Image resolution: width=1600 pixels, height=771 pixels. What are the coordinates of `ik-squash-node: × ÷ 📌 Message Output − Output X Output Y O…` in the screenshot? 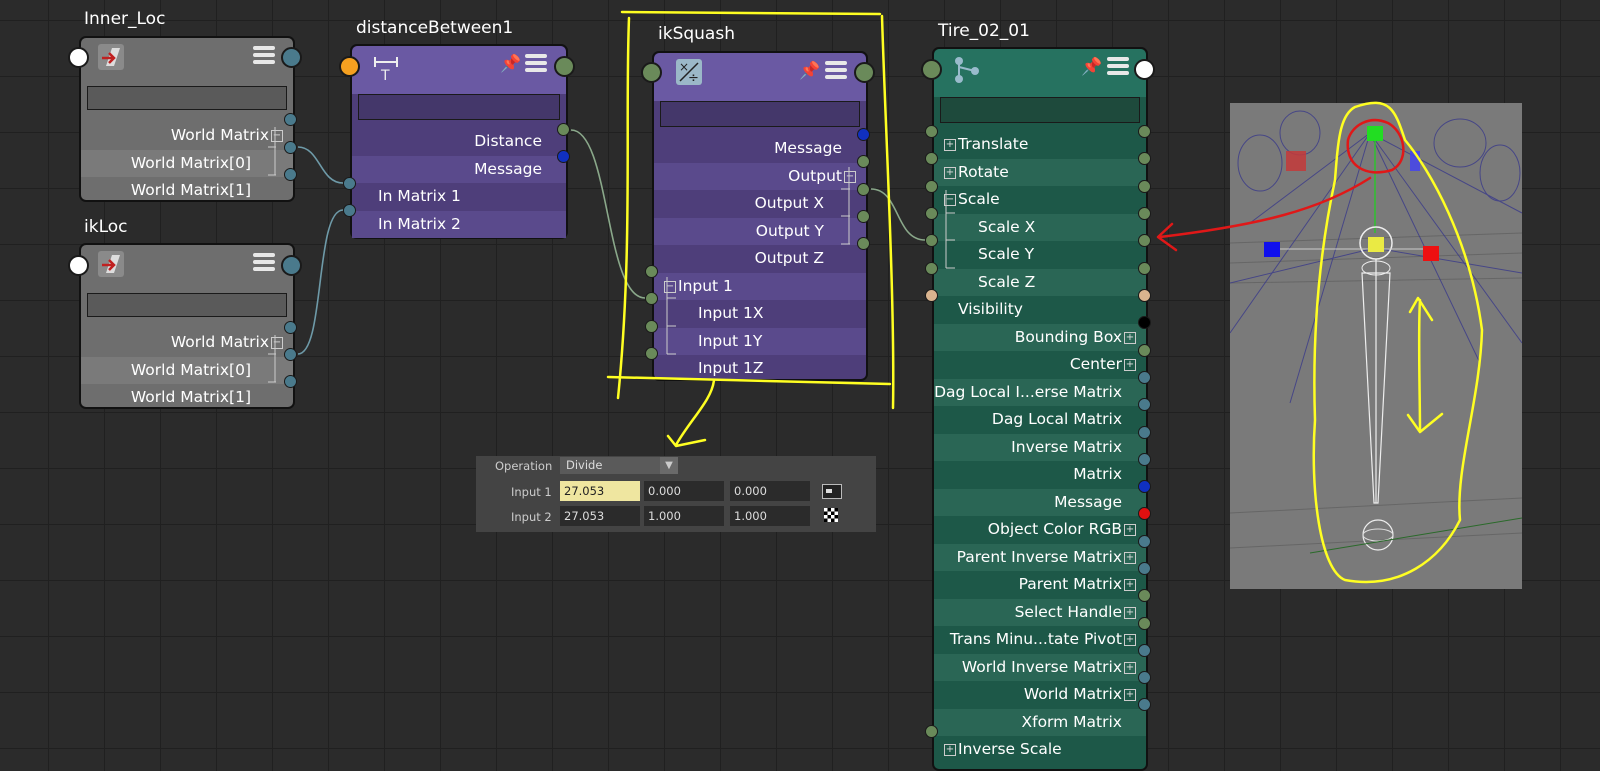 It's located at (760, 216).